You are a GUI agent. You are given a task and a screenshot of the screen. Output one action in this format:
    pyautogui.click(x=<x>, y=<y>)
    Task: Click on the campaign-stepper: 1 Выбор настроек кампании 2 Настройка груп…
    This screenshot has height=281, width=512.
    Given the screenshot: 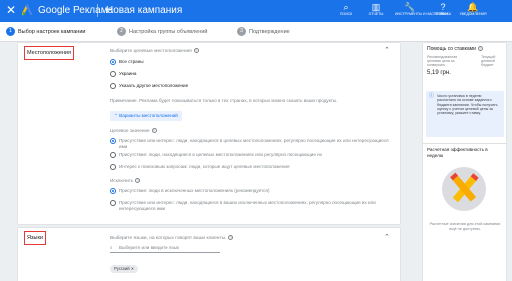 What is the action you would take?
    pyautogui.click(x=256, y=32)
    